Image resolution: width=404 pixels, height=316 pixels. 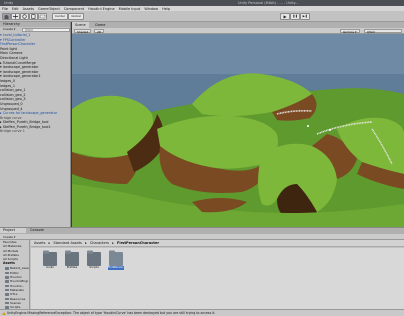 What do you see at coordinates (35, 131) in the screenshot?
I see `hierarchy-item: Bridge curve 1` at bounding box center [35, 131].